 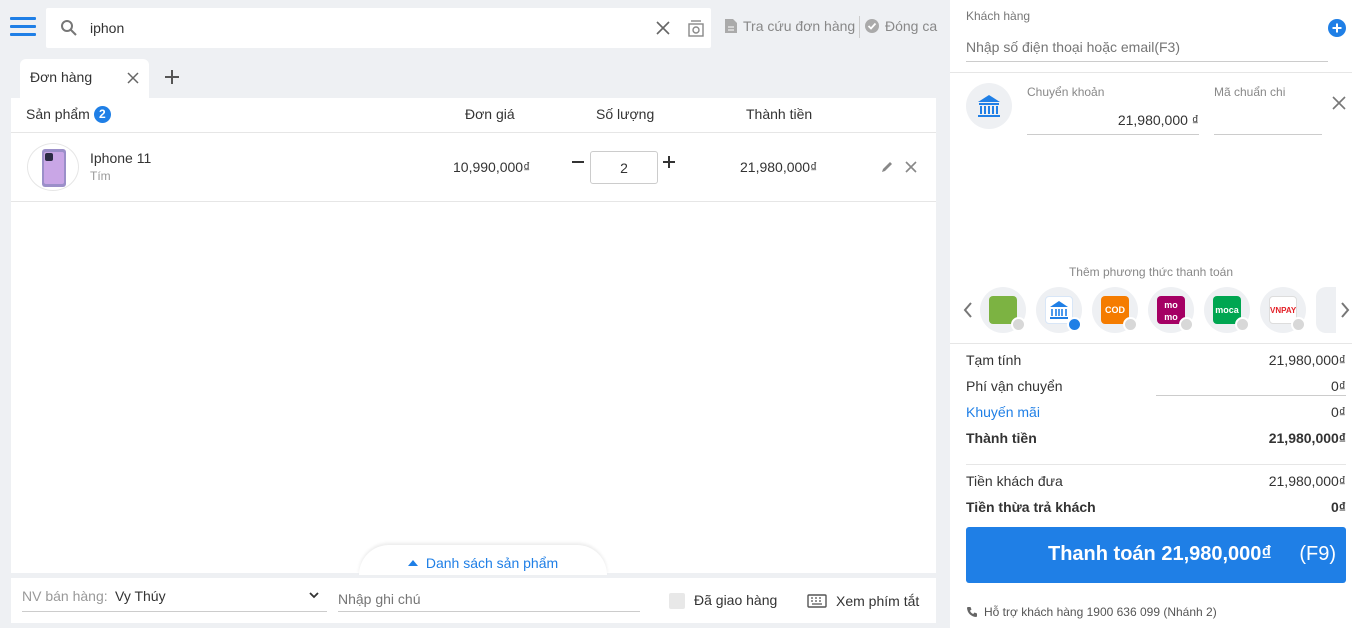 What do you see at coordinates (1059, 310) in the screenshot?
I see `method-bank-transfer` at bounding box center [1059, 310].